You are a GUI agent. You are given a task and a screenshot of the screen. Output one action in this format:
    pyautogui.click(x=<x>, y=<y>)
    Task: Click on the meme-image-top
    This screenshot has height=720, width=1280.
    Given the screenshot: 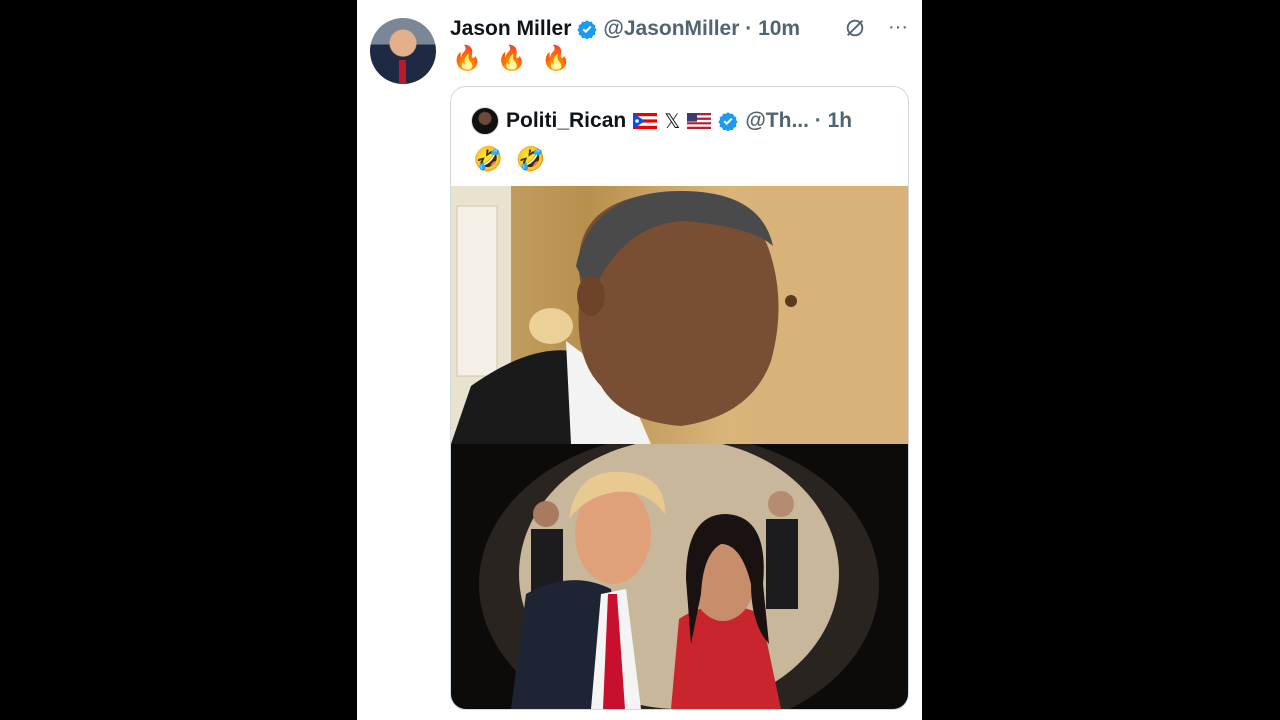 What is the action you would take?
    pyautogui.click(x=679, y=315)
    